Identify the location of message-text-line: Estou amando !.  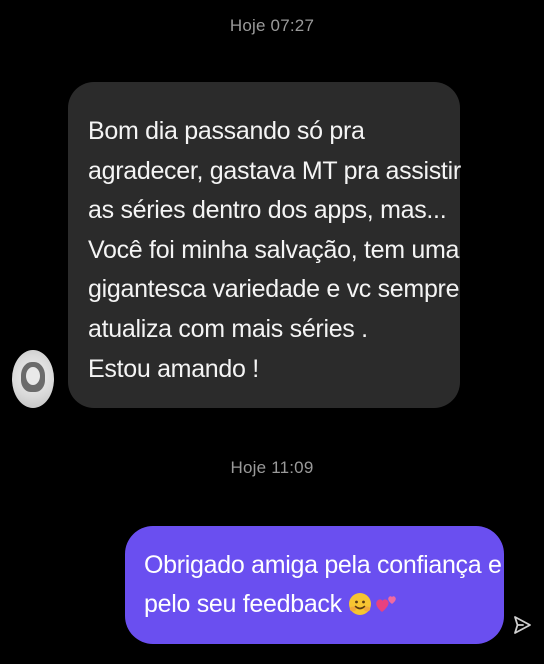
(173, 368).